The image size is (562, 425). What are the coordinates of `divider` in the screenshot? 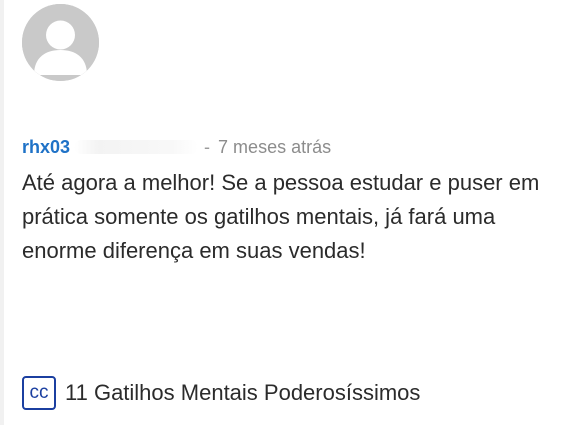 It's located at (2, 212).